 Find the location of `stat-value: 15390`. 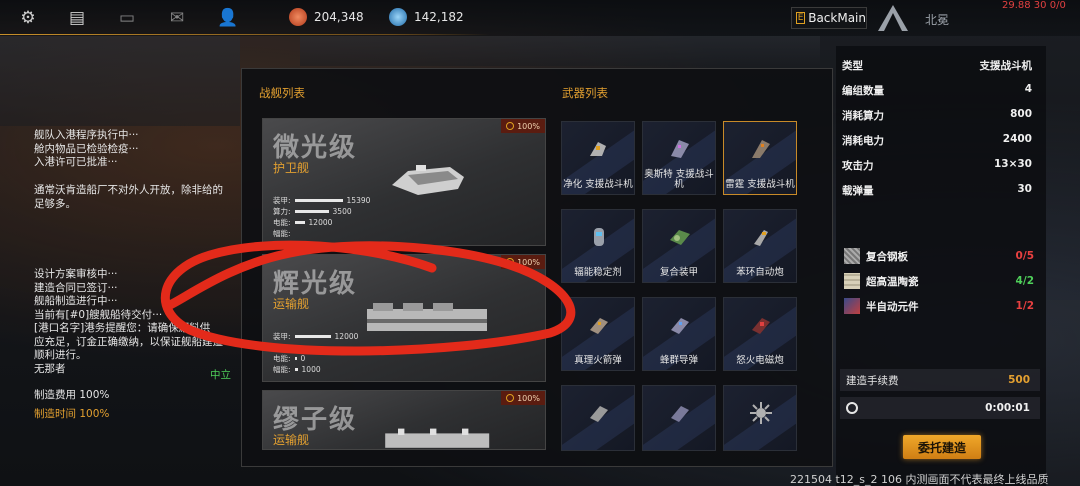

stat-value: 15390 is located at coordinates (358, 200).